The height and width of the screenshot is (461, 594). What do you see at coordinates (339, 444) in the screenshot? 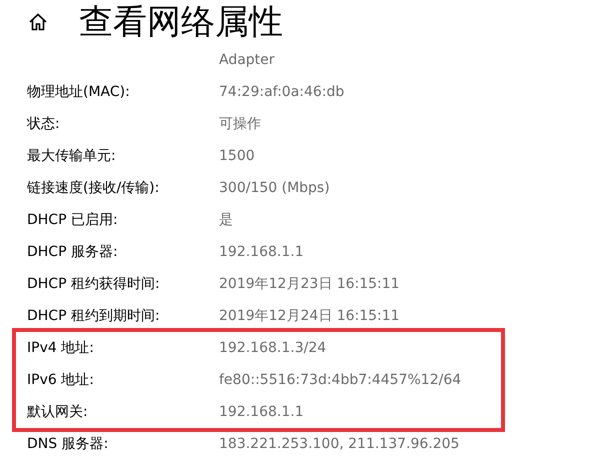
I see `property-value: 183.221.253.100, 211.137.96.205` at bounding box center [339, 444].